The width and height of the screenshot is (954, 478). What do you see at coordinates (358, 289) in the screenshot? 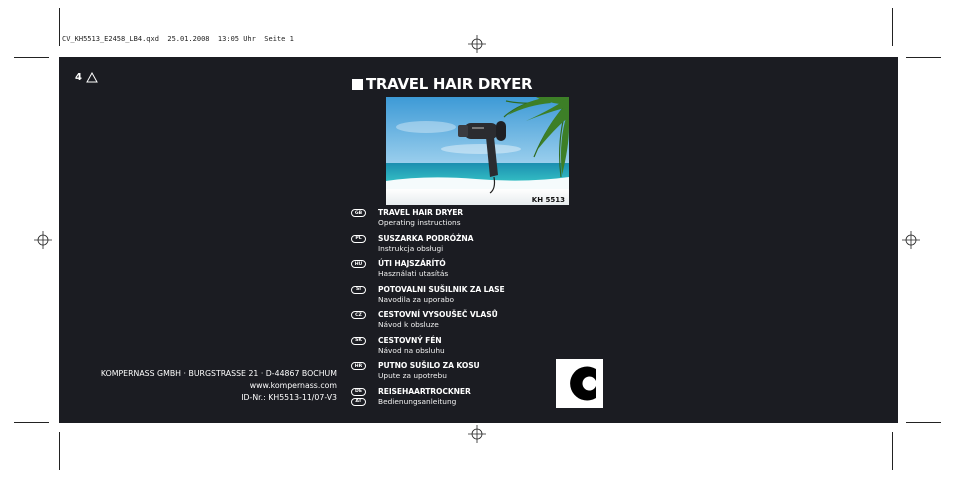
I see `country-badge: SI` at bounding box center [358, 289].